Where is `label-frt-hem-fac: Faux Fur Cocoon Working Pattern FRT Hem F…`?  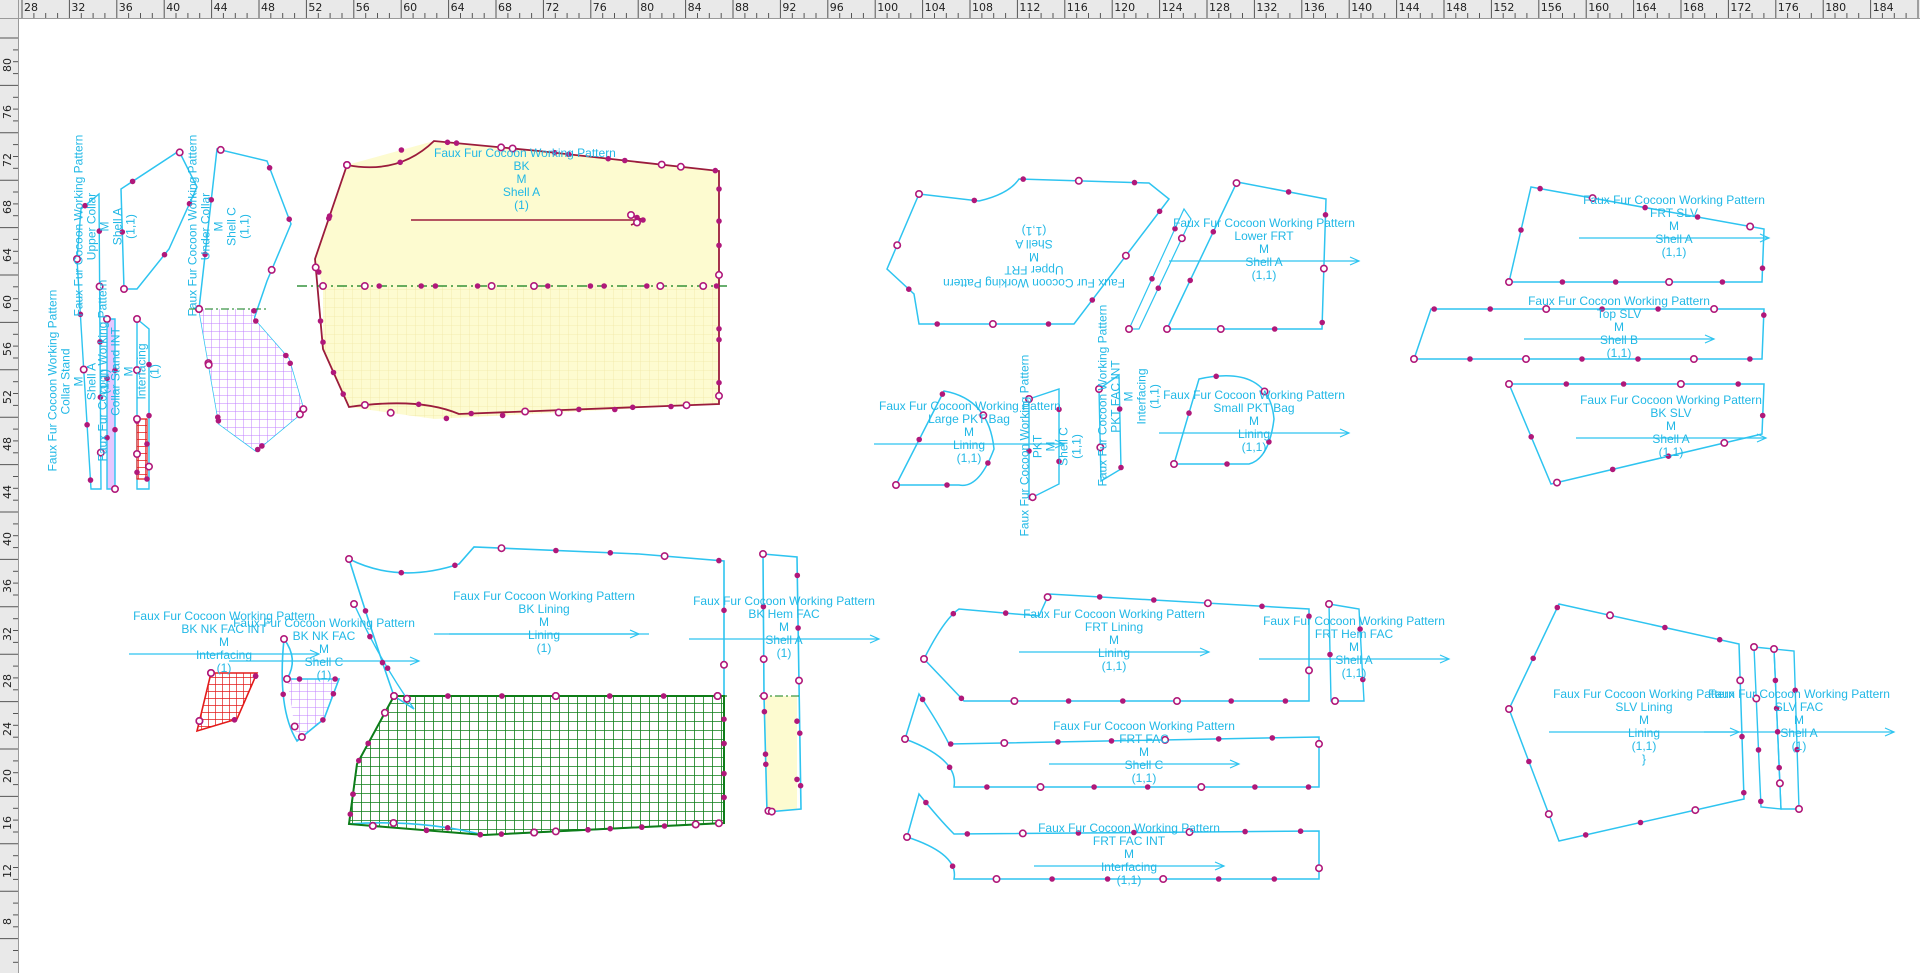 label-frt-hem-fac: Faux Fur Cocoon Working Pattern FRT Hem F… is located at coordinates (1354, 647).